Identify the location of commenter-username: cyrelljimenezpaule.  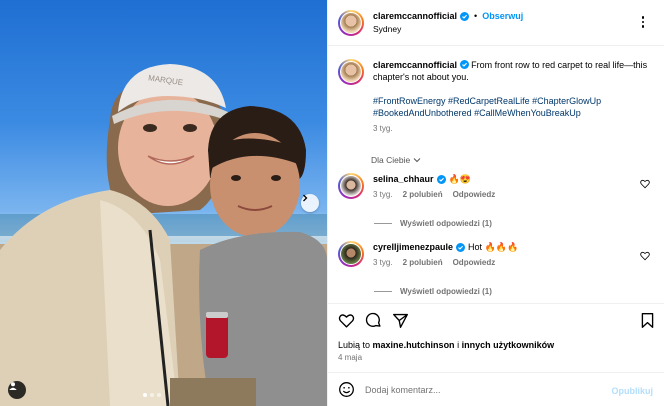
(413, 247).